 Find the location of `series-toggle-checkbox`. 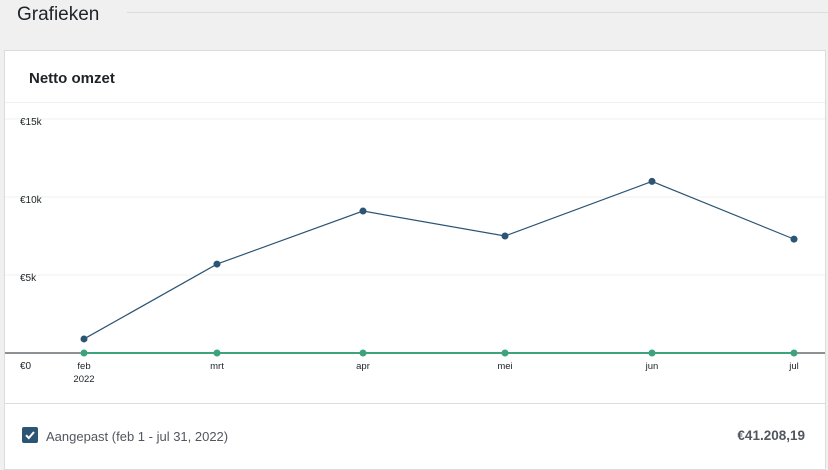

series-toggle-checkbox is located at coordinates (30, 435).